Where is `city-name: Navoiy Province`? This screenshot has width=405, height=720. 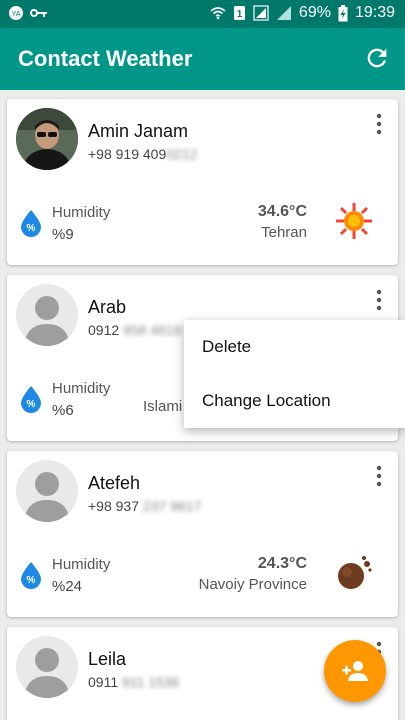 city-name: Navoiy Province is located at coordinates (252, 584).